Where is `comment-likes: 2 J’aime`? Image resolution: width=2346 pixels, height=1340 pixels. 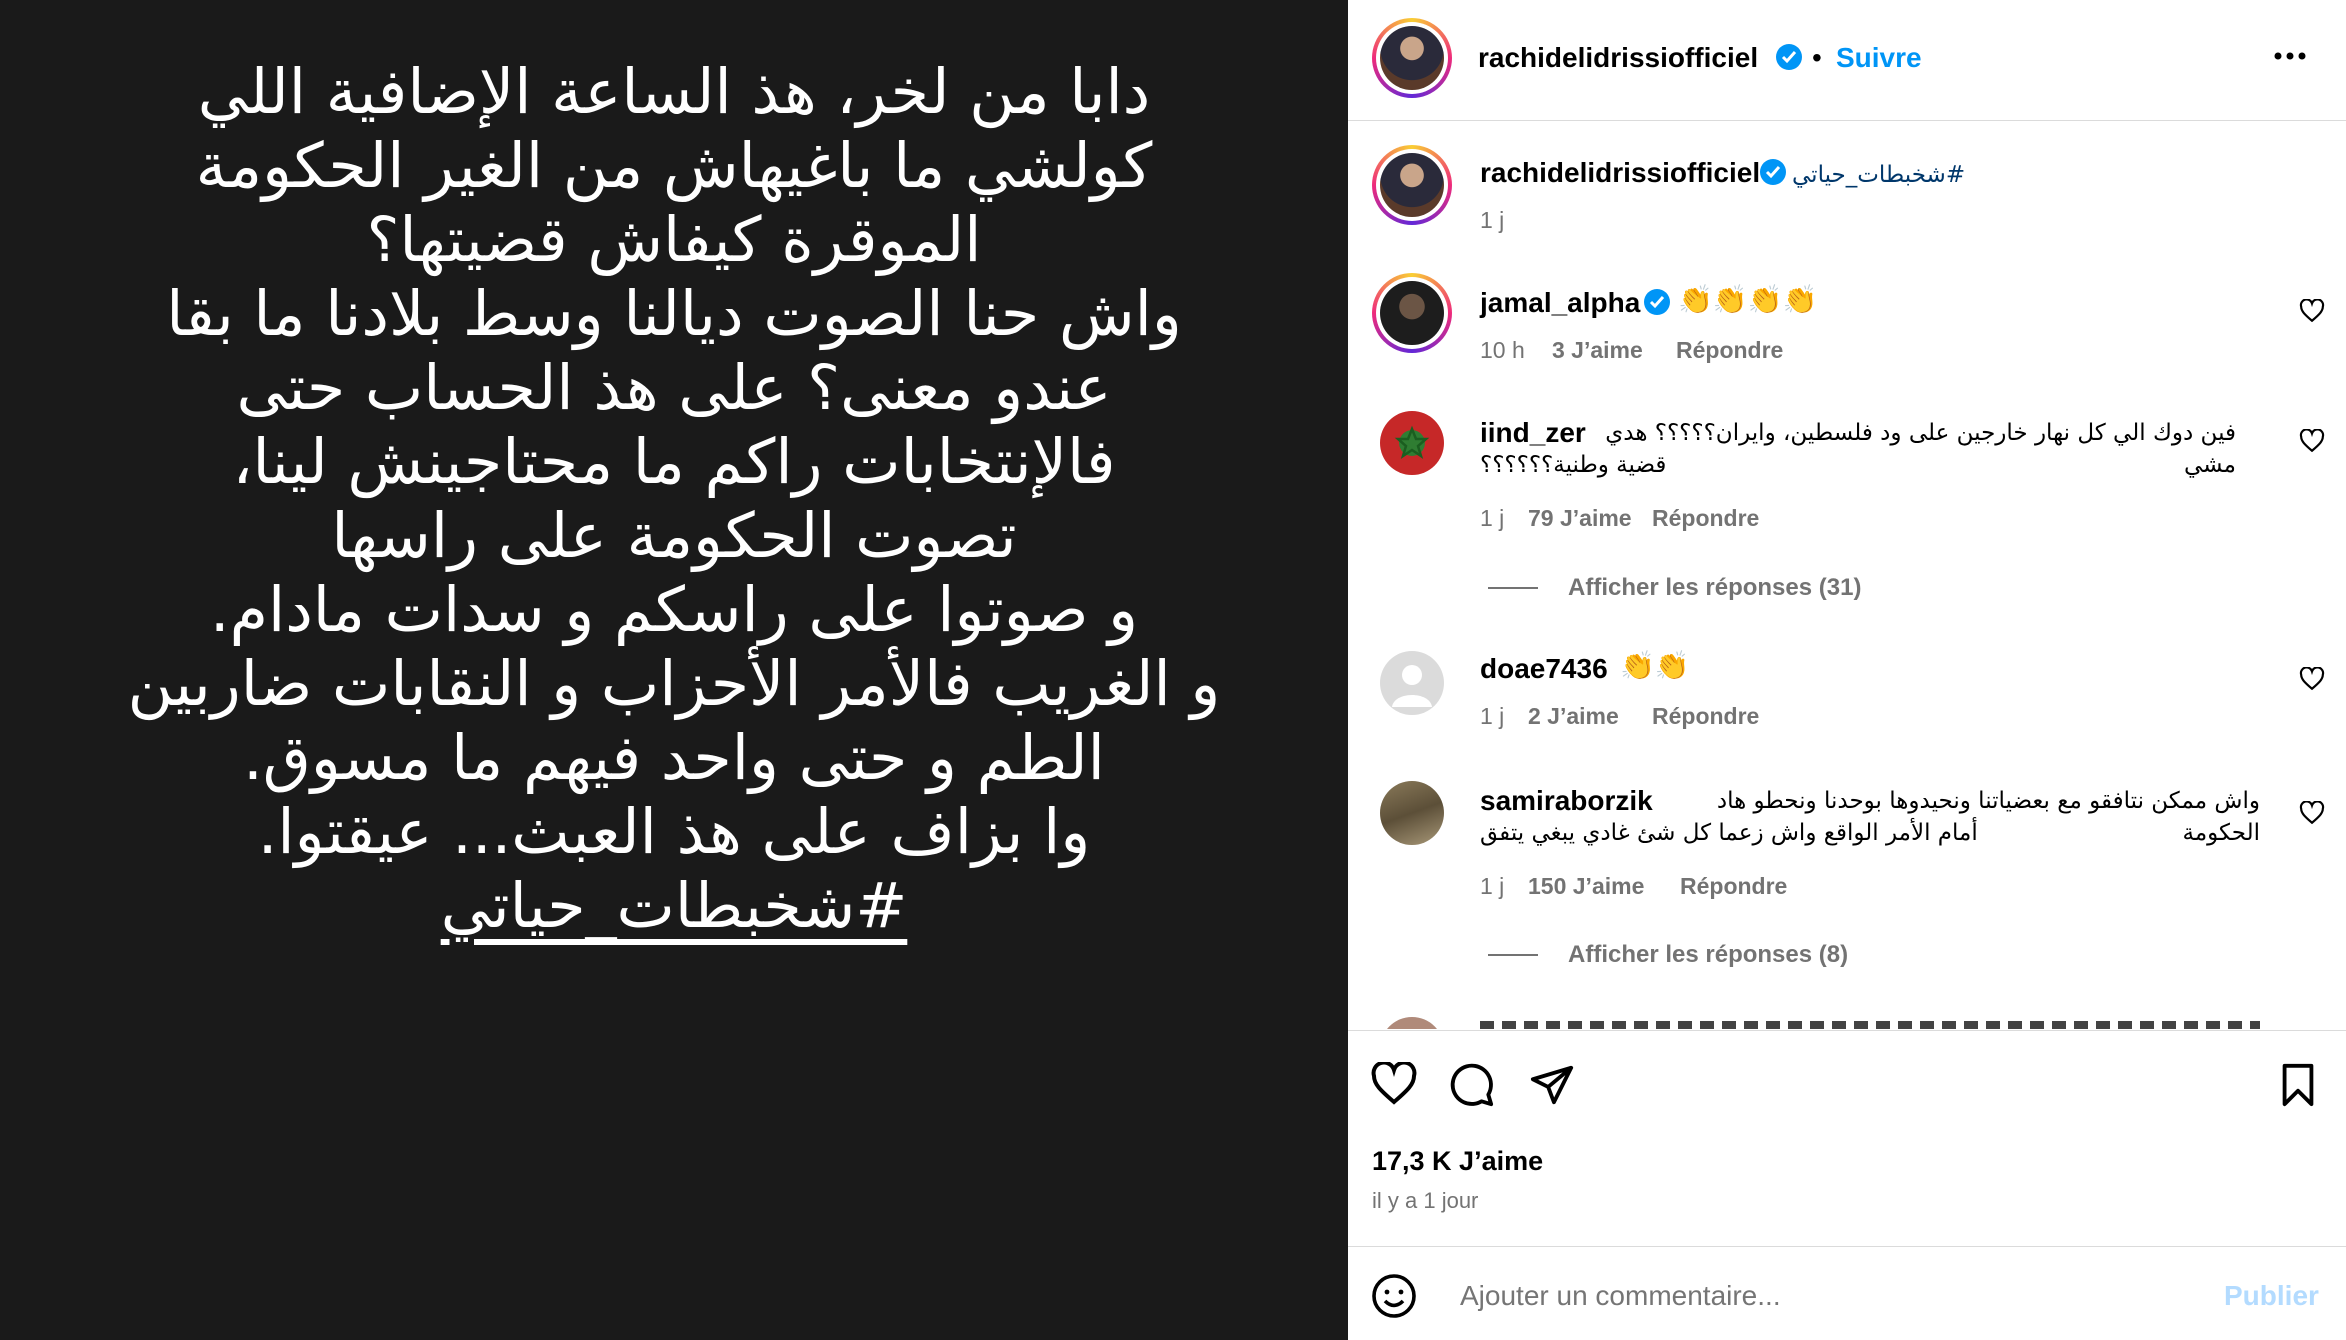
comment-likes: 2 J’aime is located at coordinates (1573, 716).